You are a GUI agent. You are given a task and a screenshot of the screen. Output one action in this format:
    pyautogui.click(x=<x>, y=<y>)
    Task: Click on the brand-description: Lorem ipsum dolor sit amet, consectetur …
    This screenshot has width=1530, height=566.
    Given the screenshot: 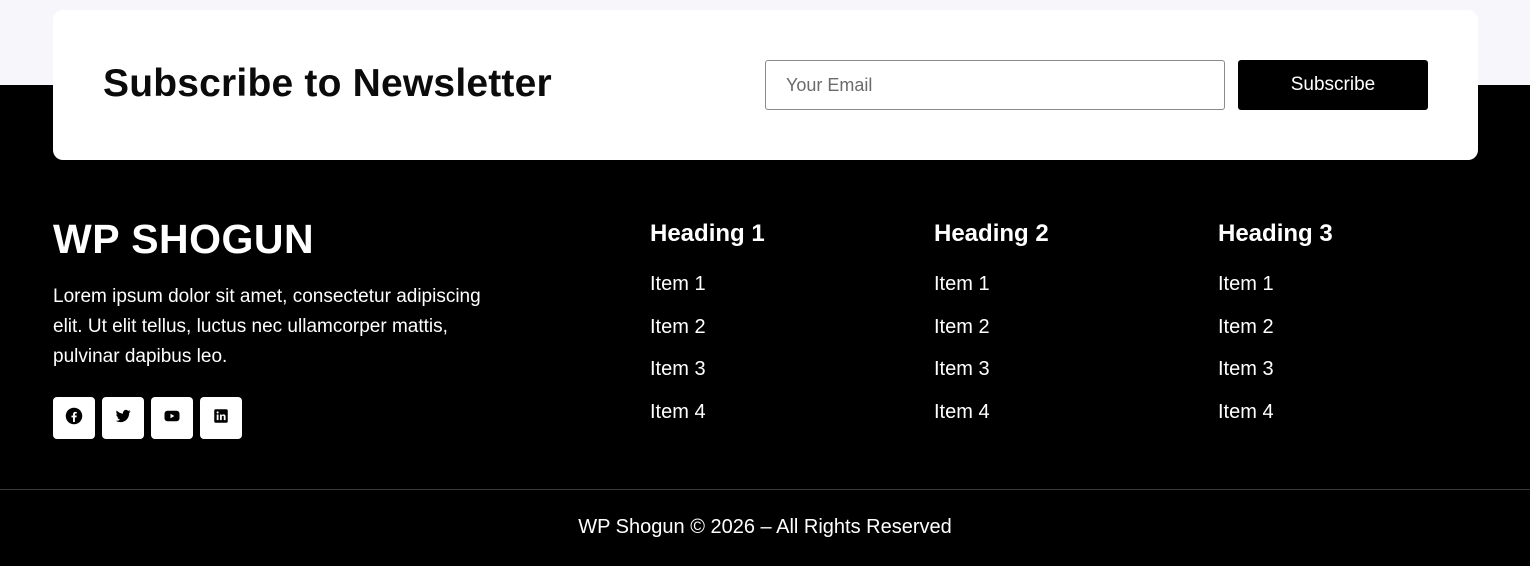 What is the action you would take?
    pyautogui.click(x=267, y=326)
    